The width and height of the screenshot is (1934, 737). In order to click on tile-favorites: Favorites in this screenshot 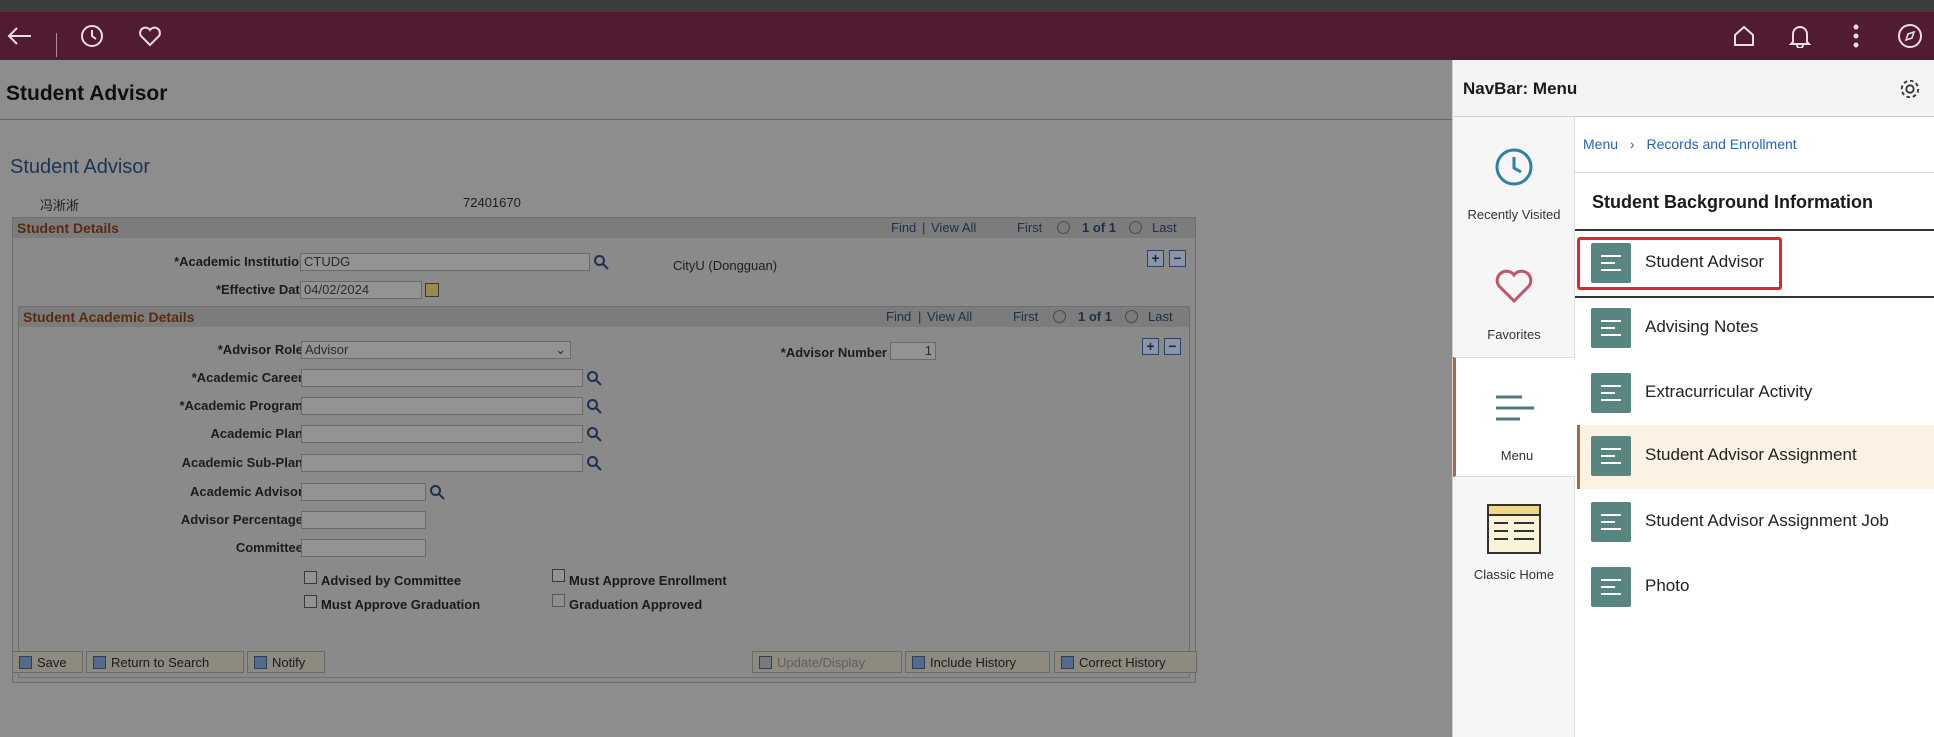, I will do `click(1514, 297)`.